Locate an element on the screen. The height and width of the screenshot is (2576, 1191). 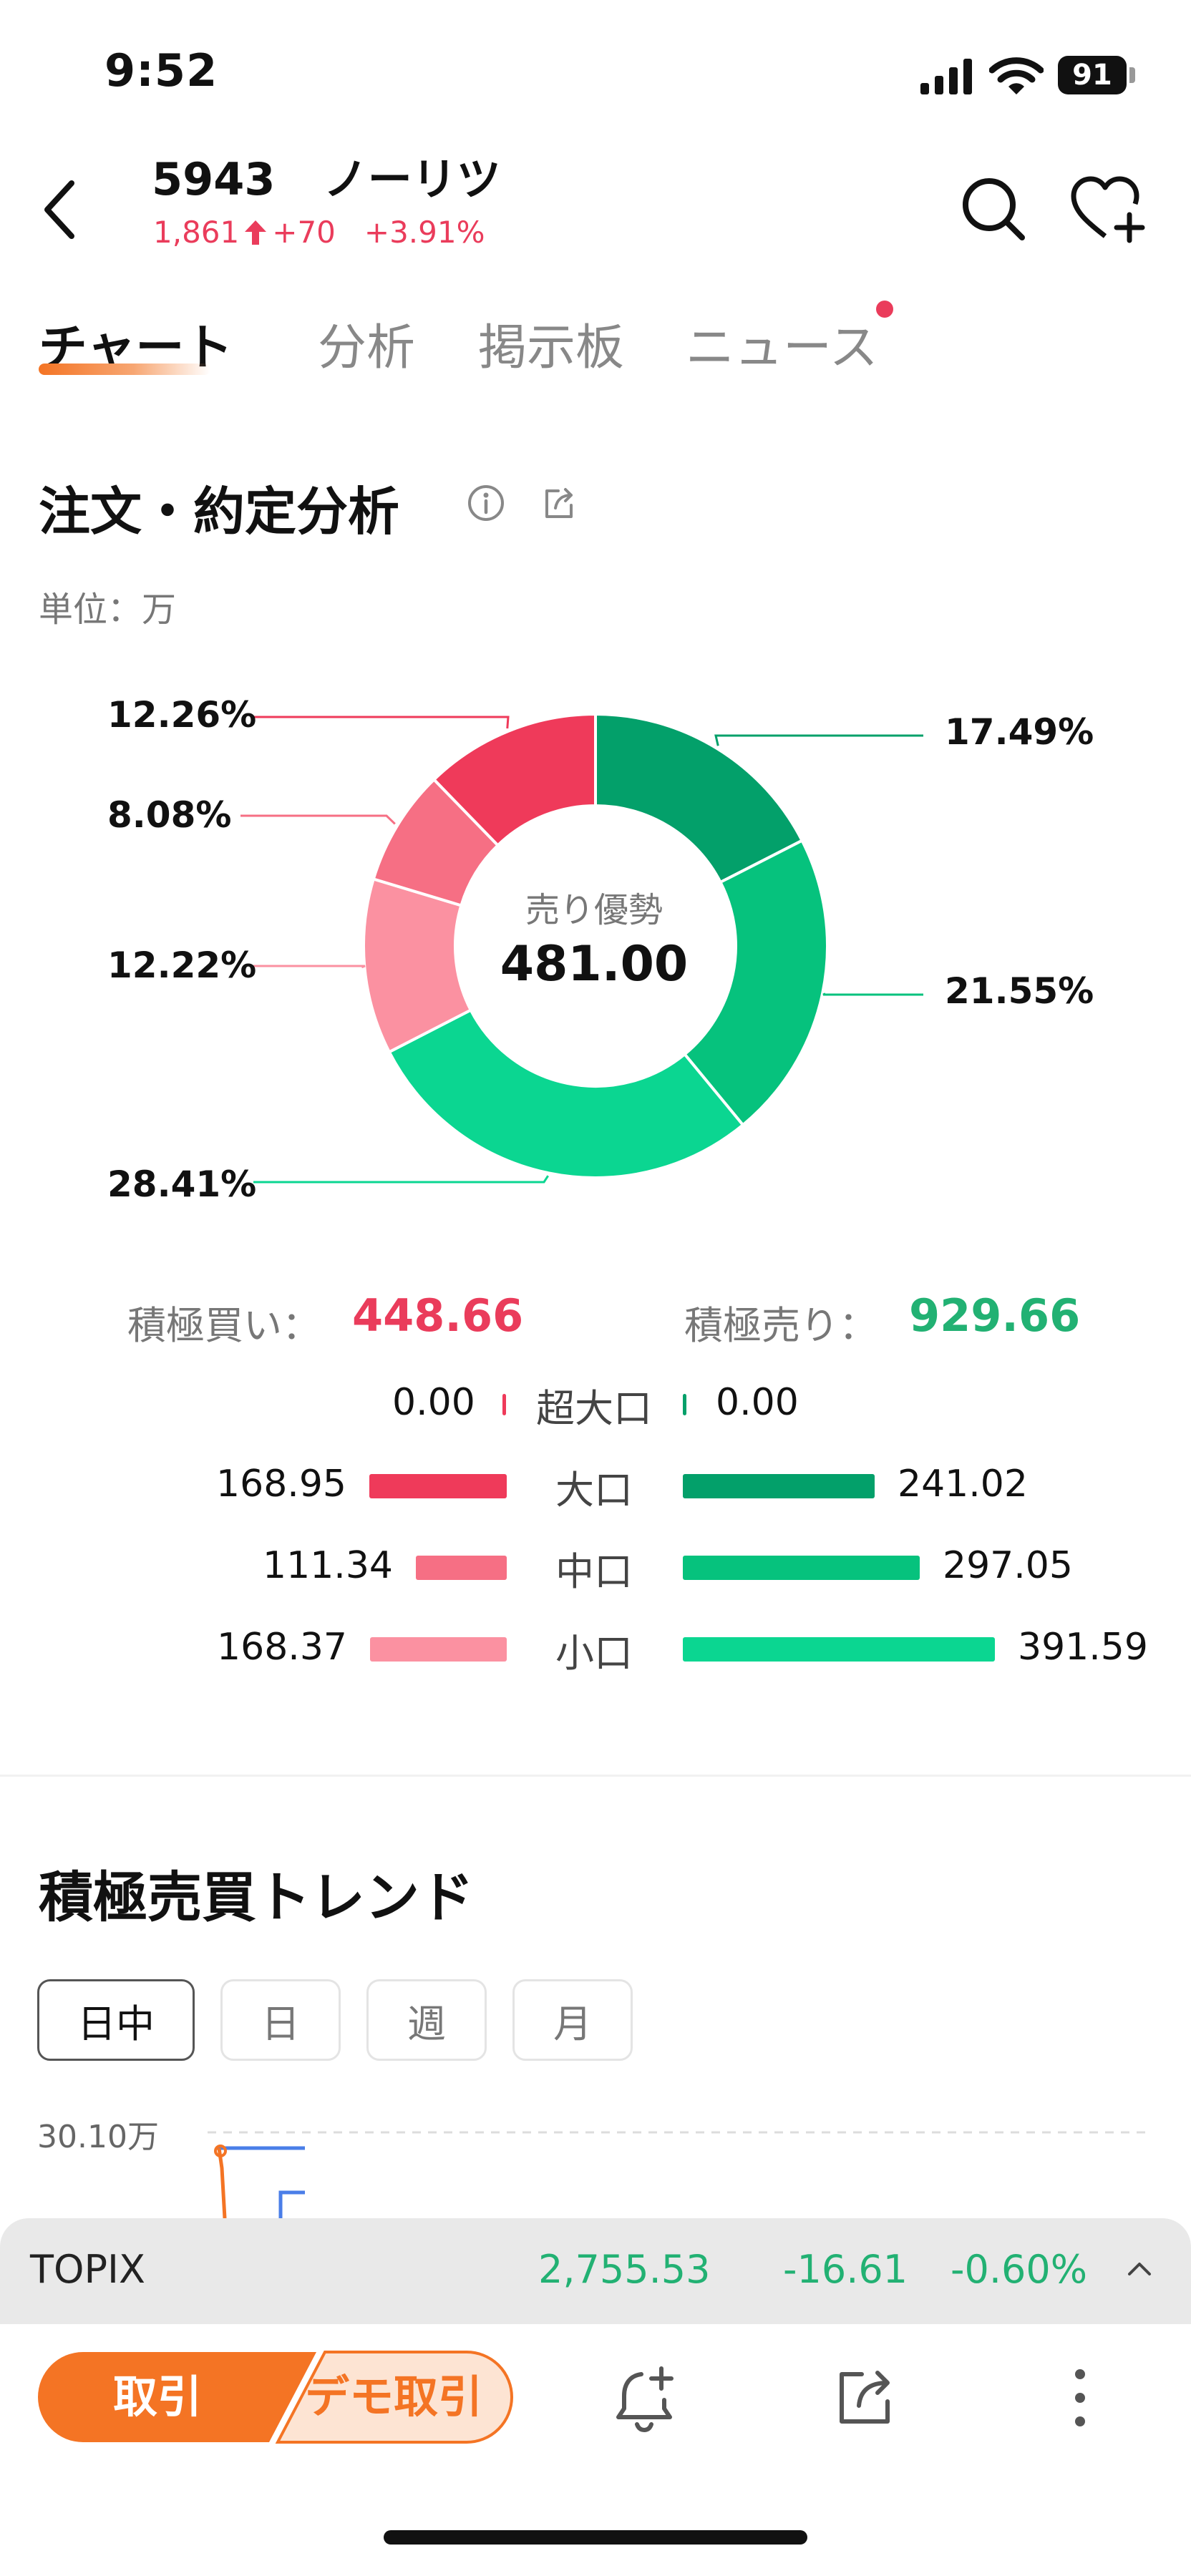
buy-amount: 168.95 is located at coordinates (281, 1484).